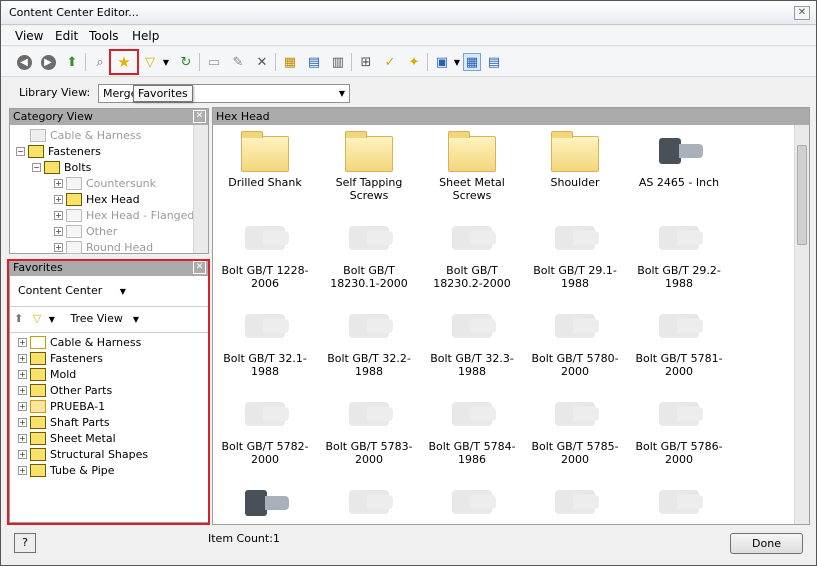 This screenshot has width=817, height=566. What do you see at coordinates (105, 183) in the screenshot?
I see `tree-item-countersunk: + Countersunk` at bounding box center [105, 183].